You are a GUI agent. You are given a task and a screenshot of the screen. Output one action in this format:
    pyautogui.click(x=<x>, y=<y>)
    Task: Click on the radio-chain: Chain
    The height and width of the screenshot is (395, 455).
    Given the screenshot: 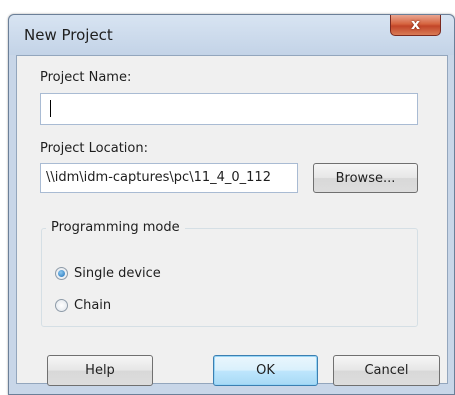 What is the action you would take?
    pyautogui.click(x=83, y=305)
    